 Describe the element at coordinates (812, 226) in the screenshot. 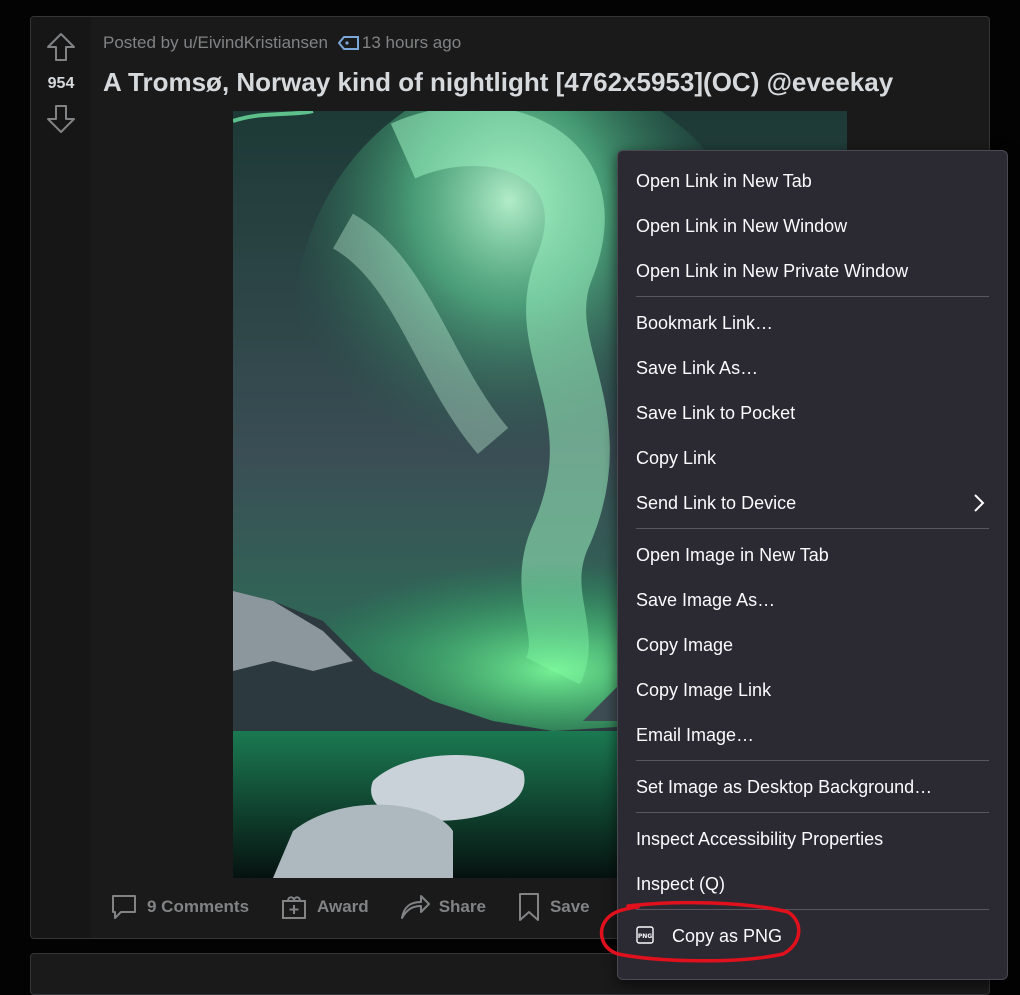

I see `menu-item-open-link-new-window: Open Link in New Window` at that location.